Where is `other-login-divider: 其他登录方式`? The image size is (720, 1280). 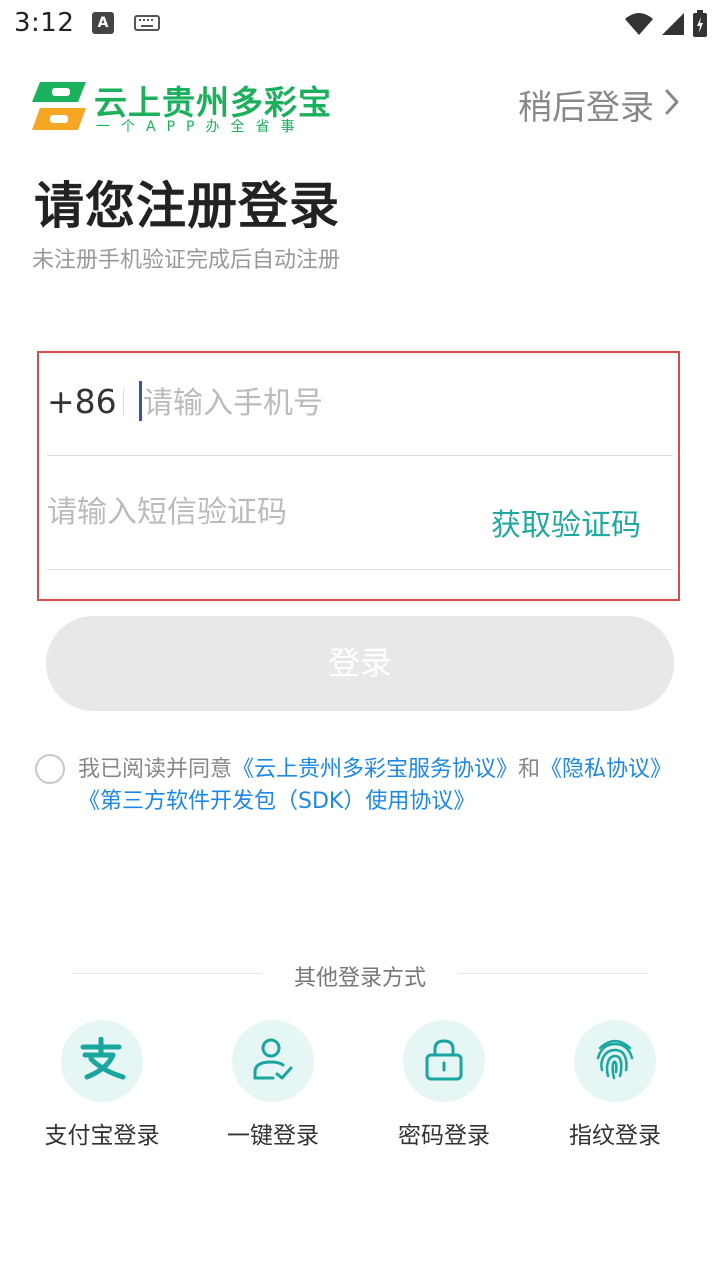 other-login-divider: 其他登录方式 is located at coordinates (360, 974).